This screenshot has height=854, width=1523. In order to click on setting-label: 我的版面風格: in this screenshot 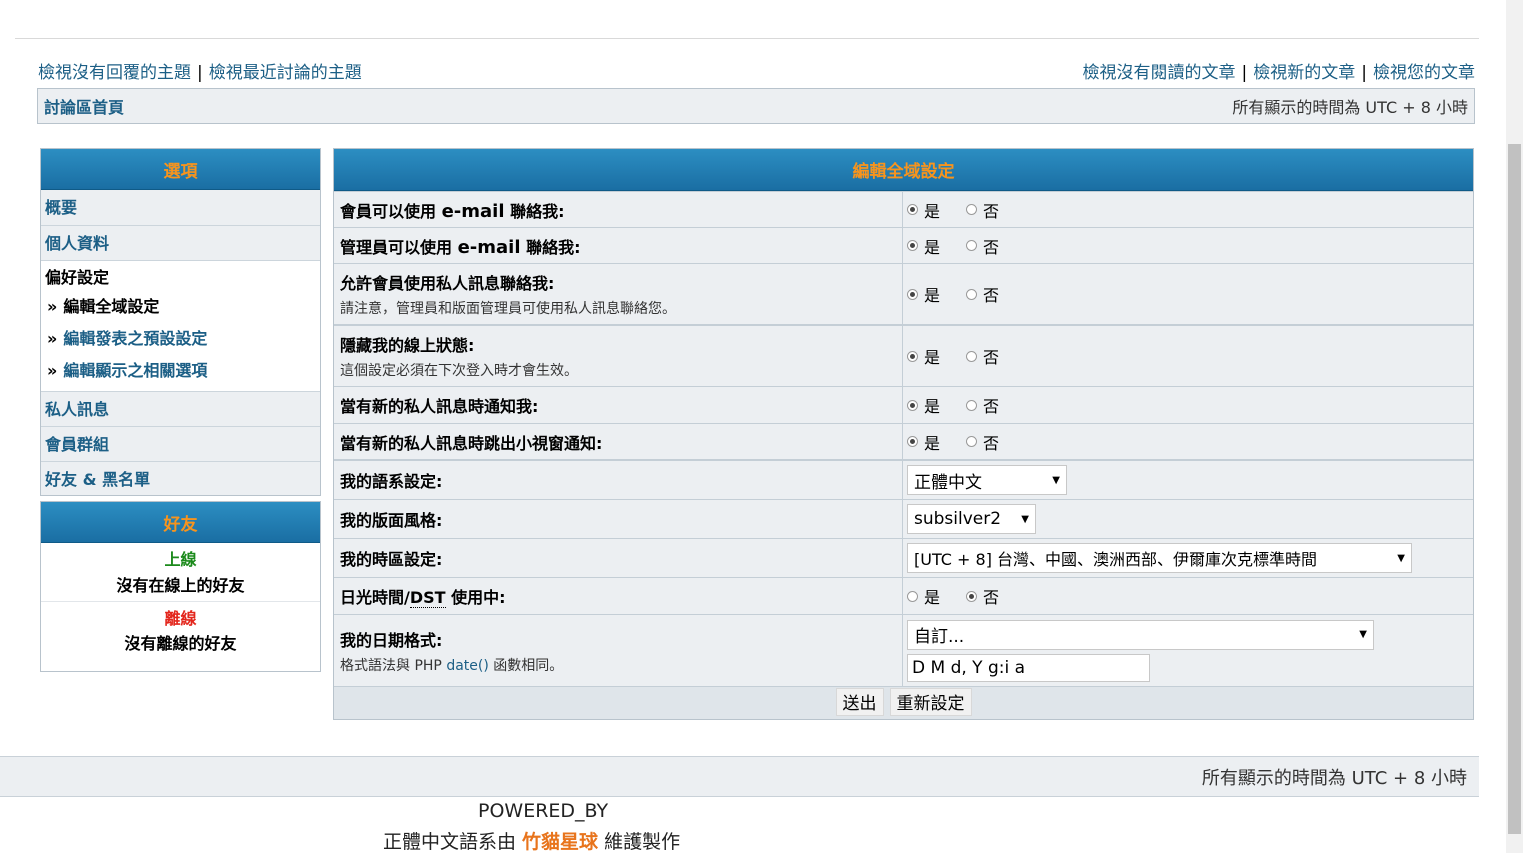, I will do `click(391, 520)`.